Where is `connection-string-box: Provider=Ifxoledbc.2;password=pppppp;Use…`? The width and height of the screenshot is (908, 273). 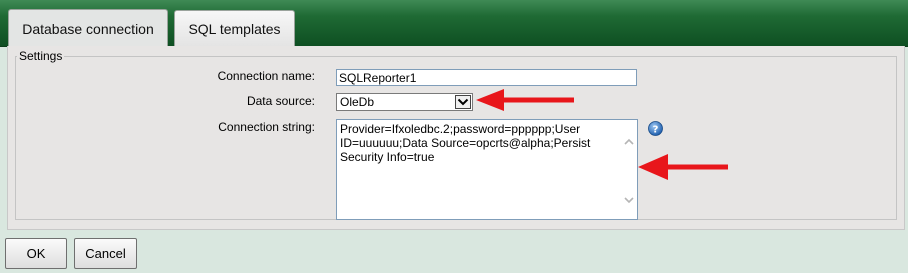
connection-string-box: Provider=Ifxoledbc.2;password=pppppp;Use… is located at coordinates (487, 169).